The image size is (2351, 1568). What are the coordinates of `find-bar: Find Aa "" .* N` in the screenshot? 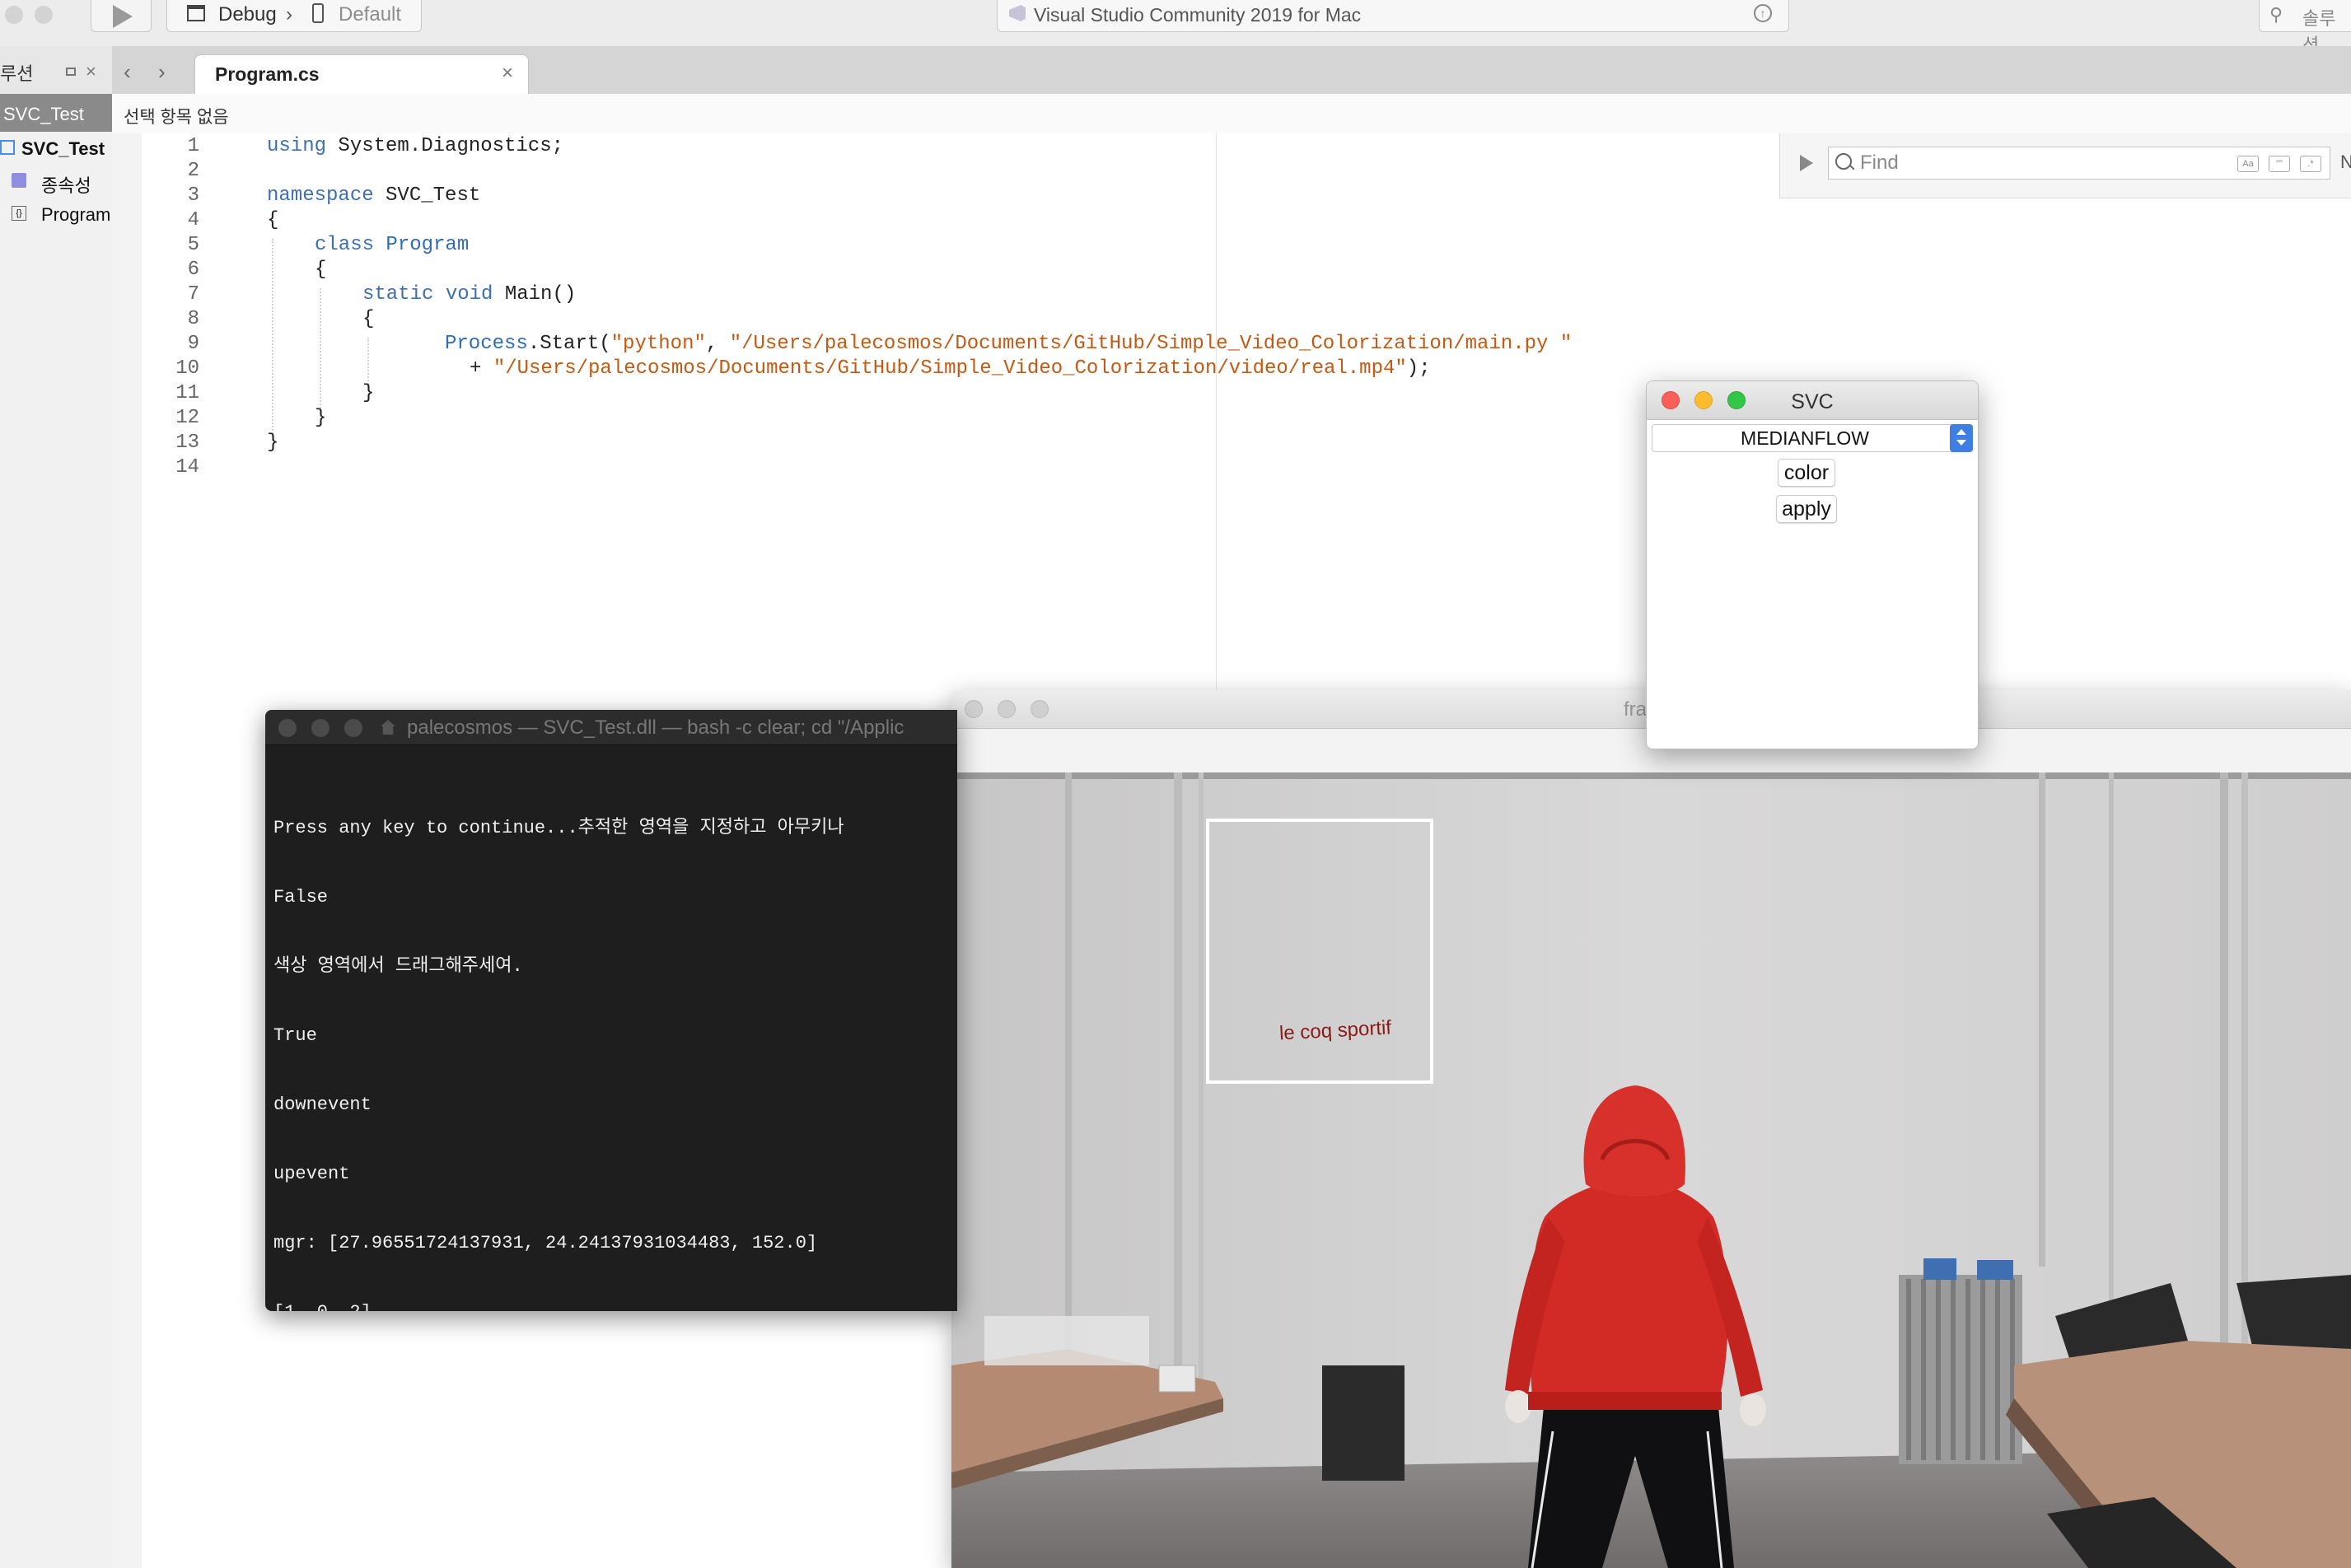 It's located at (2065, 165).